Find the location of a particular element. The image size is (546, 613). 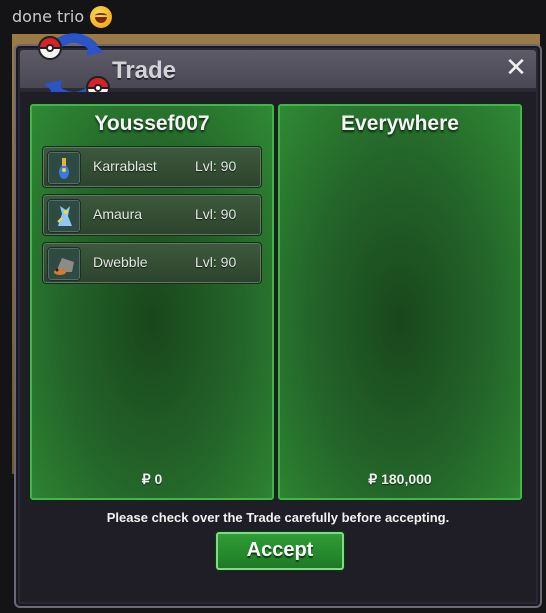

karrablast-sprite-icon is located at coordinates (64, 168).